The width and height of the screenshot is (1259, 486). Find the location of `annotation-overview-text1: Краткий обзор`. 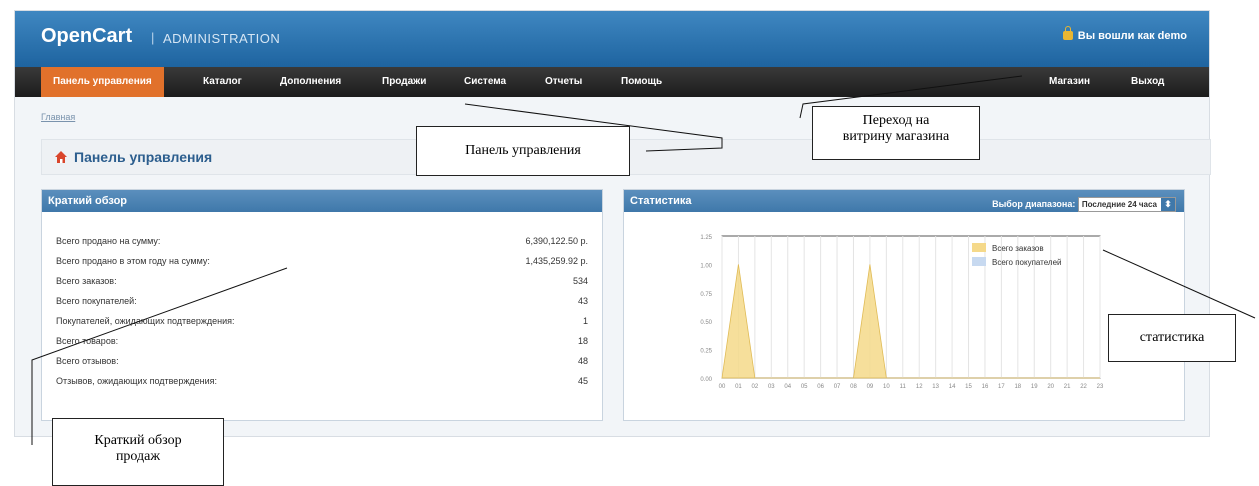

annotation-overview-text1: Краткий обзор is located at coordinates (138, 440).